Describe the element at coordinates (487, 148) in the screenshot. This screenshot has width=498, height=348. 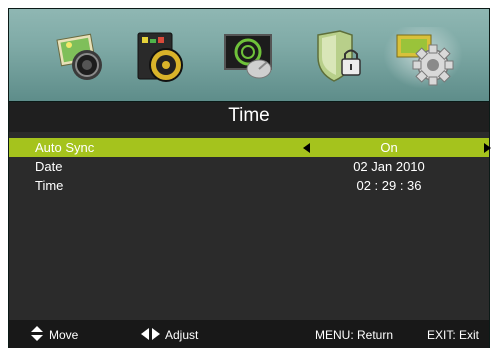
I see `arrow-right-icon` at that location.